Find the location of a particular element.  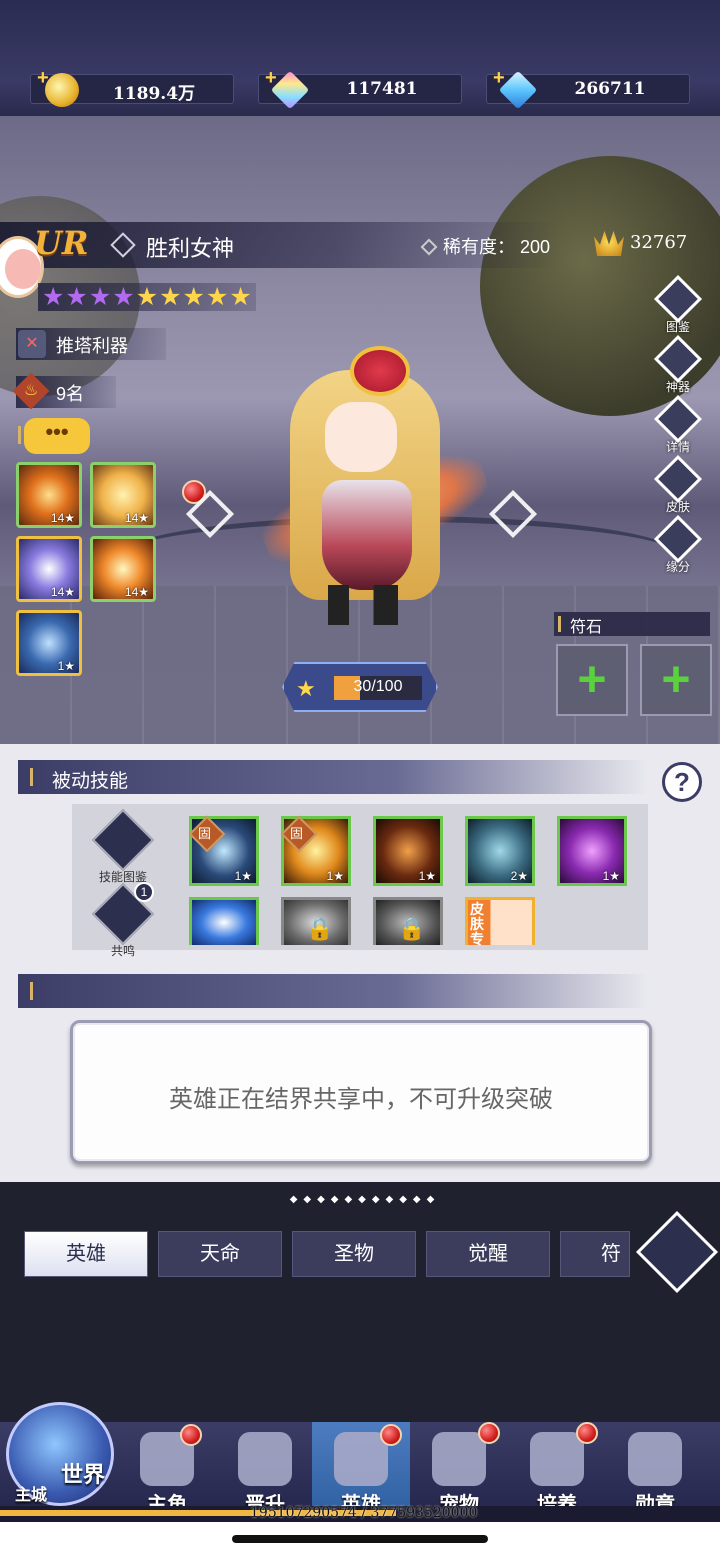

help-button: ? is located at coordinates (682, 782).